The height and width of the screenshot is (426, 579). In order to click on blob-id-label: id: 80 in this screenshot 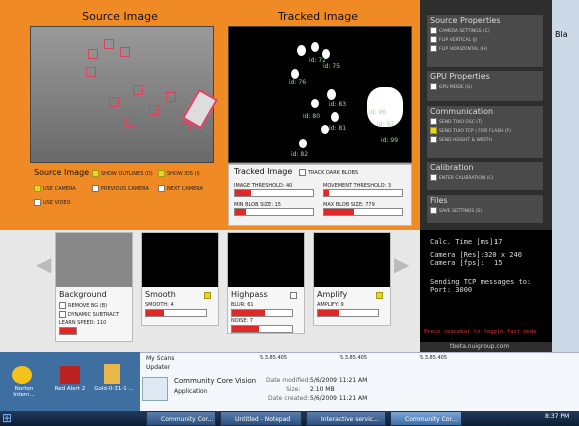, I will do `click(312, 116)`.